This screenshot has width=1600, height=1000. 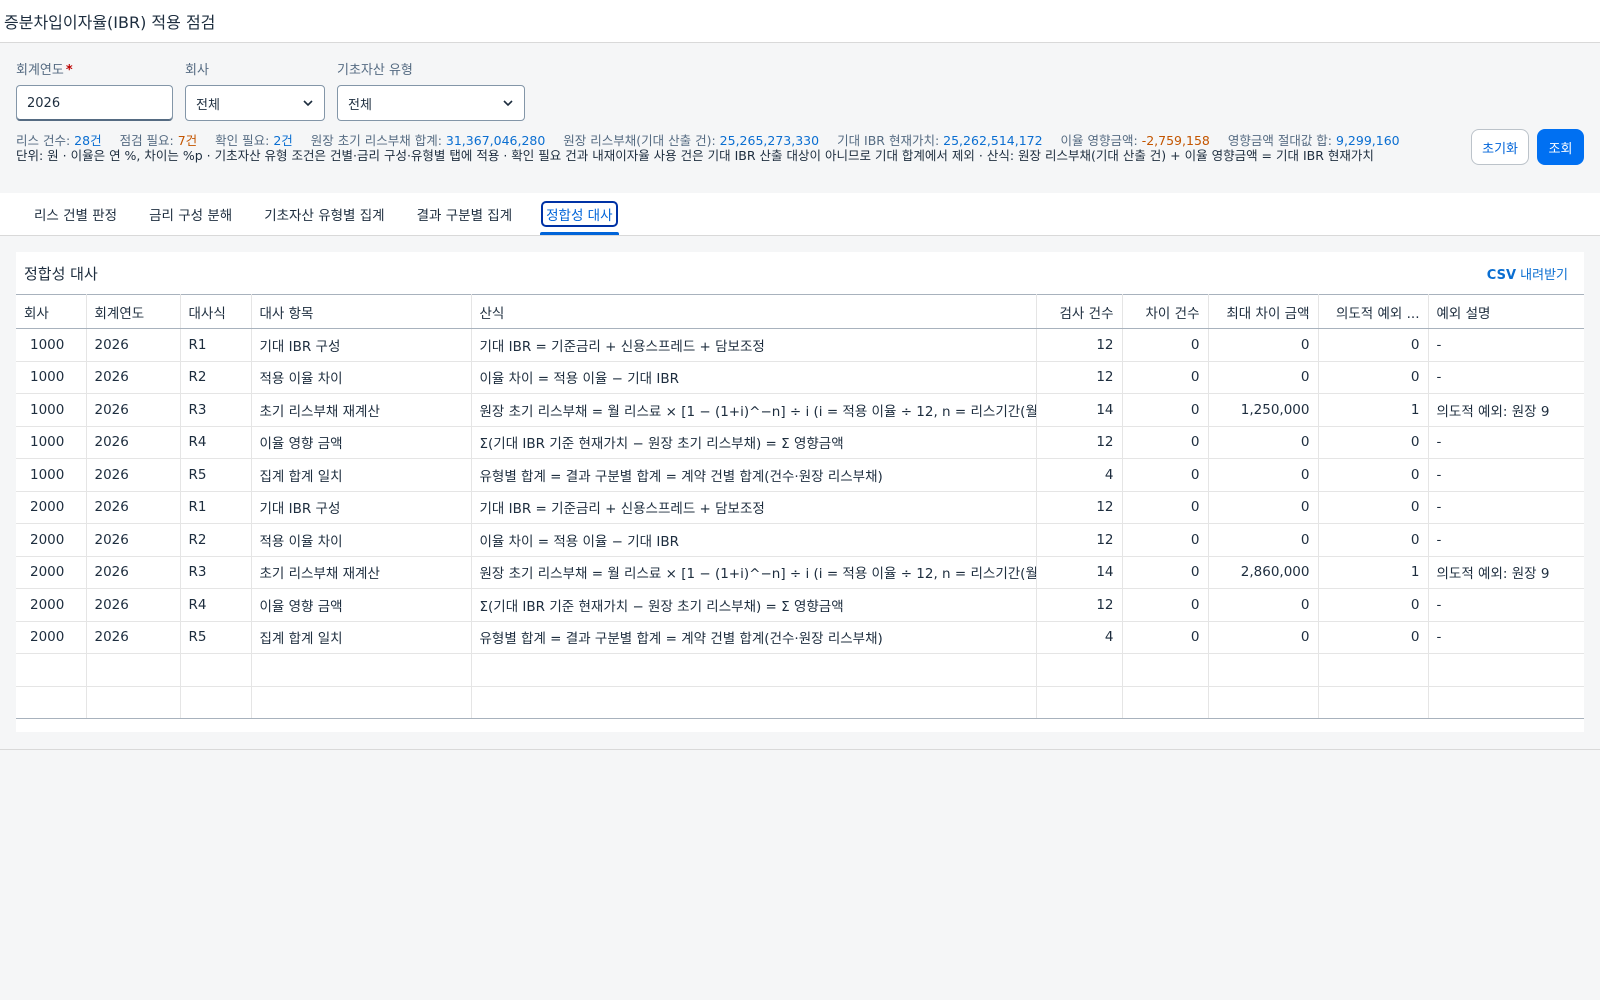 I want to click on cell-item: 초기 리스부채 재계산, so click(x=361, y=572).